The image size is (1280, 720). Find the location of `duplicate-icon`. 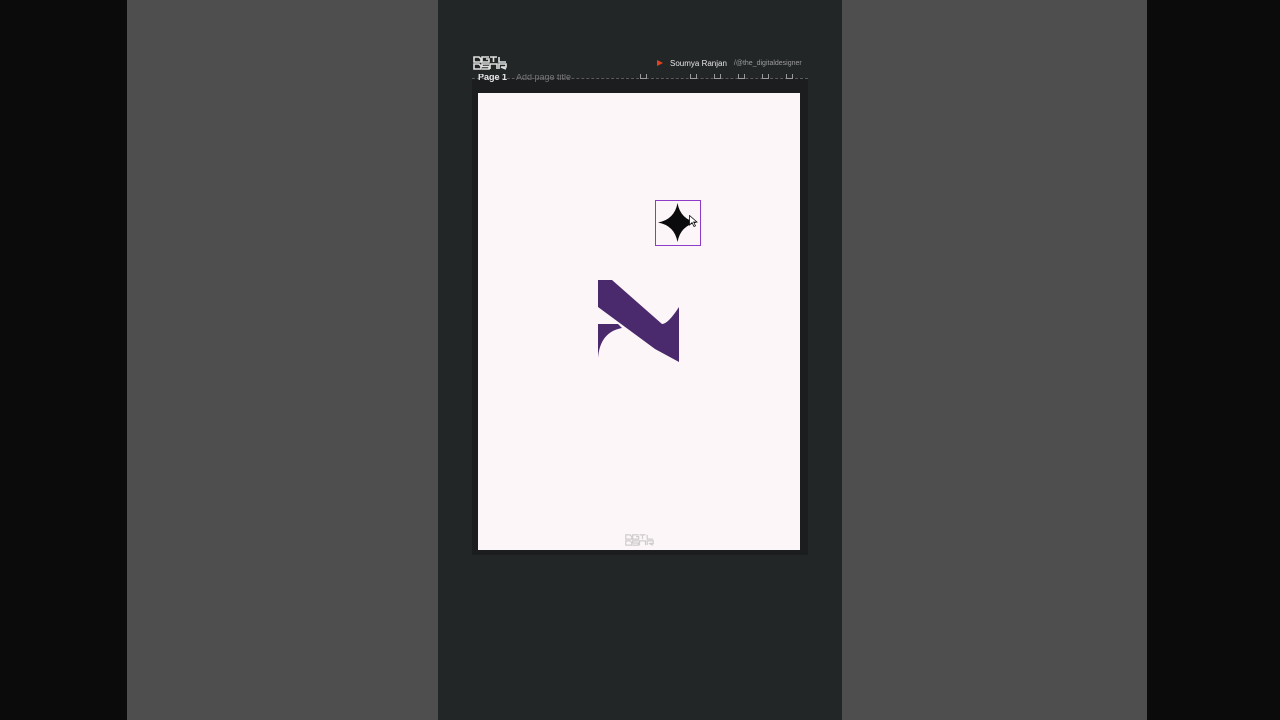

duplicate-icon is located at coordinates (741, 76).